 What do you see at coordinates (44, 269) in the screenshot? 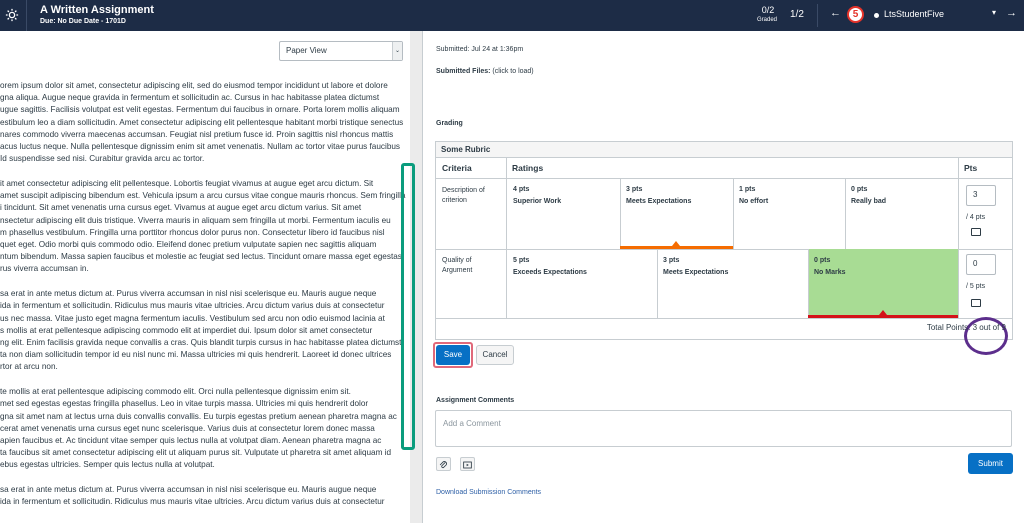
I see `text-line: rus viverra accumsan in.` at bounding box center [44, 269].